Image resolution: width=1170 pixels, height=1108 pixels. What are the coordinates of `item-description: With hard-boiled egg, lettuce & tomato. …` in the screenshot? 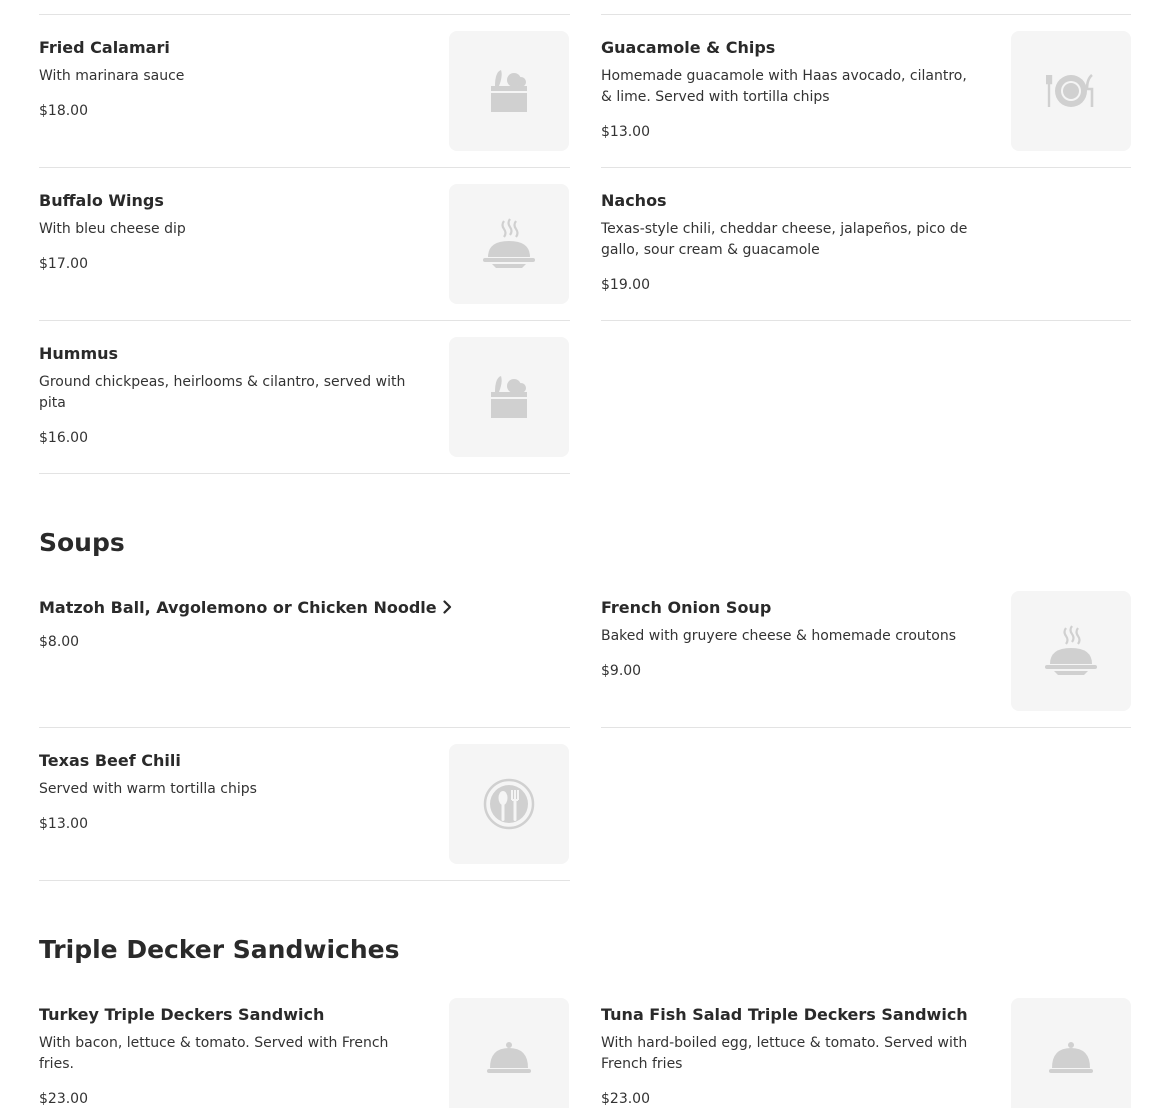 It's located at (784, 1053).